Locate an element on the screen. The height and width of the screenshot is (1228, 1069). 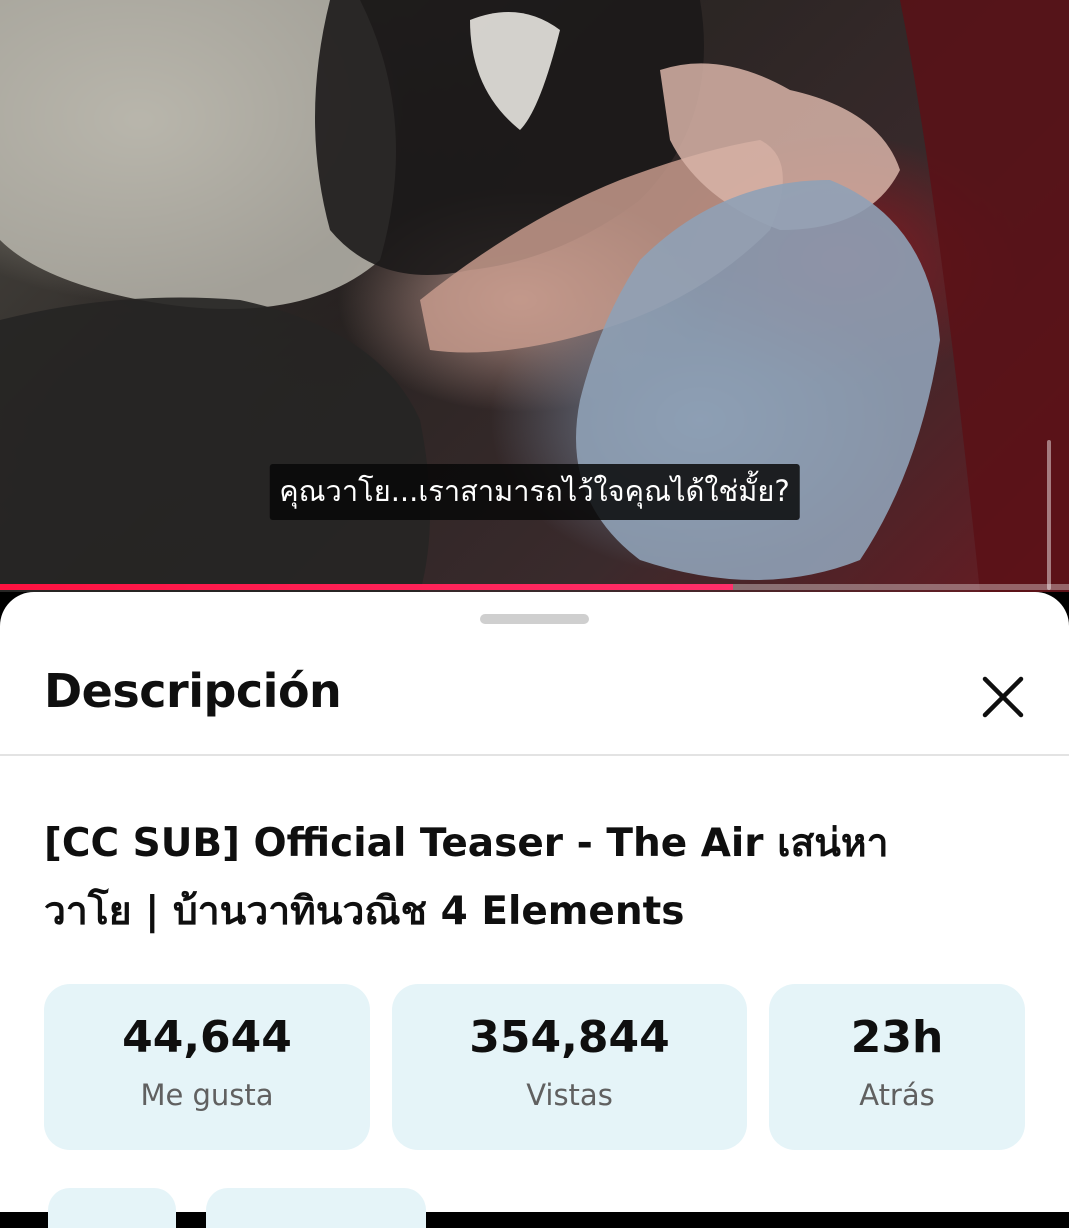
description-header: Descripción is located at coordinates (534, 700).